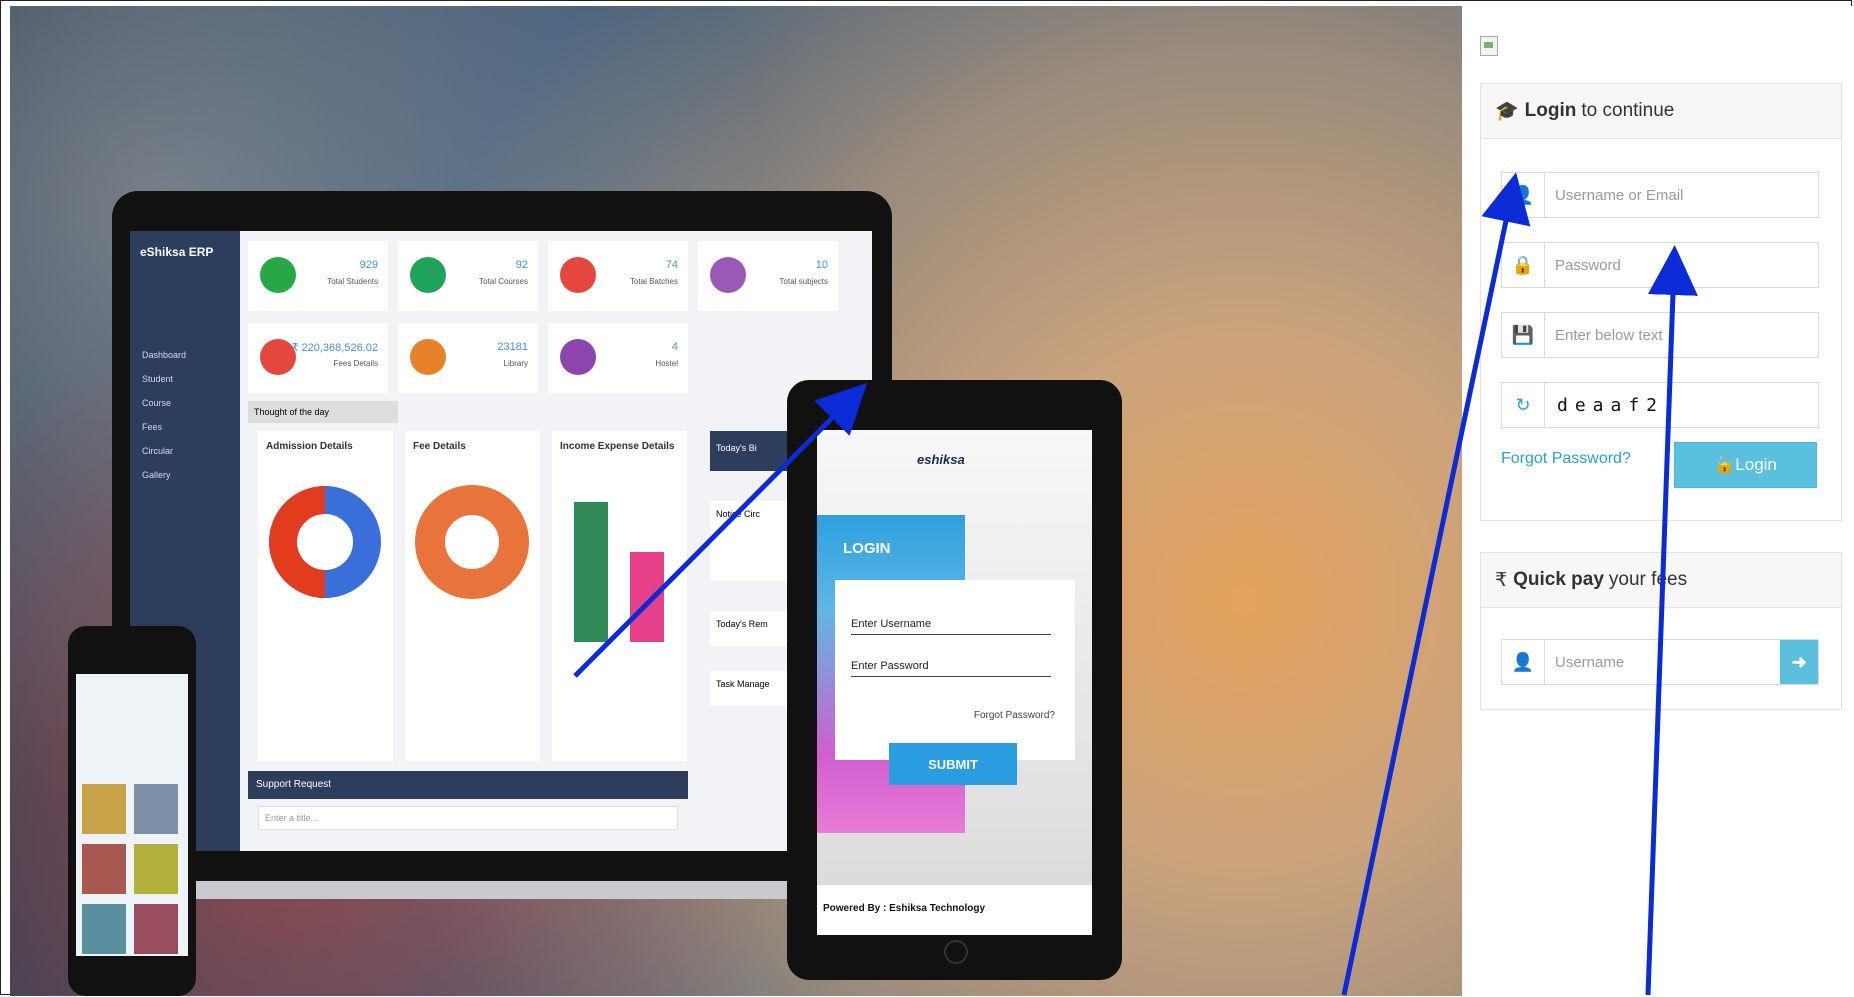  What do you see at coordinates (1681, 265) in the screenshot?
I see `password-input` at bounding box center [1681, 265].